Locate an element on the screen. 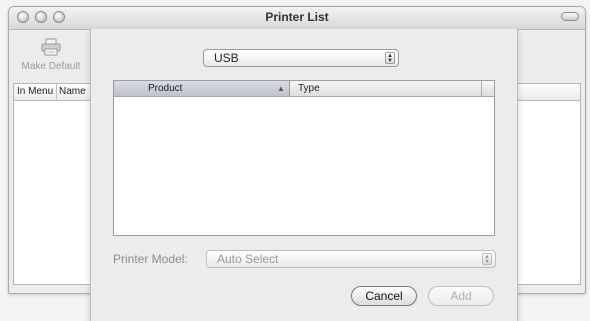 This screenshot has height=321, width=590. connection-type-value: USB is located at coordinates (226, 58).